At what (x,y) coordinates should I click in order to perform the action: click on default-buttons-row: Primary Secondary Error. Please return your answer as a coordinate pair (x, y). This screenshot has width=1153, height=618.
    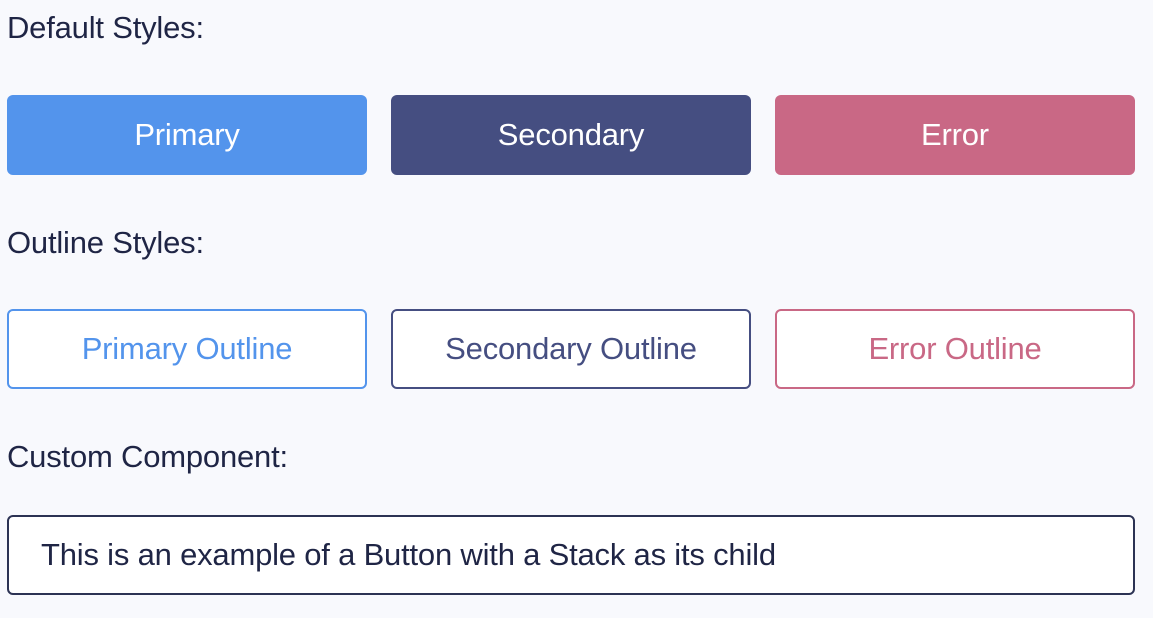
    Looking at the image, I should click on (571, 135).